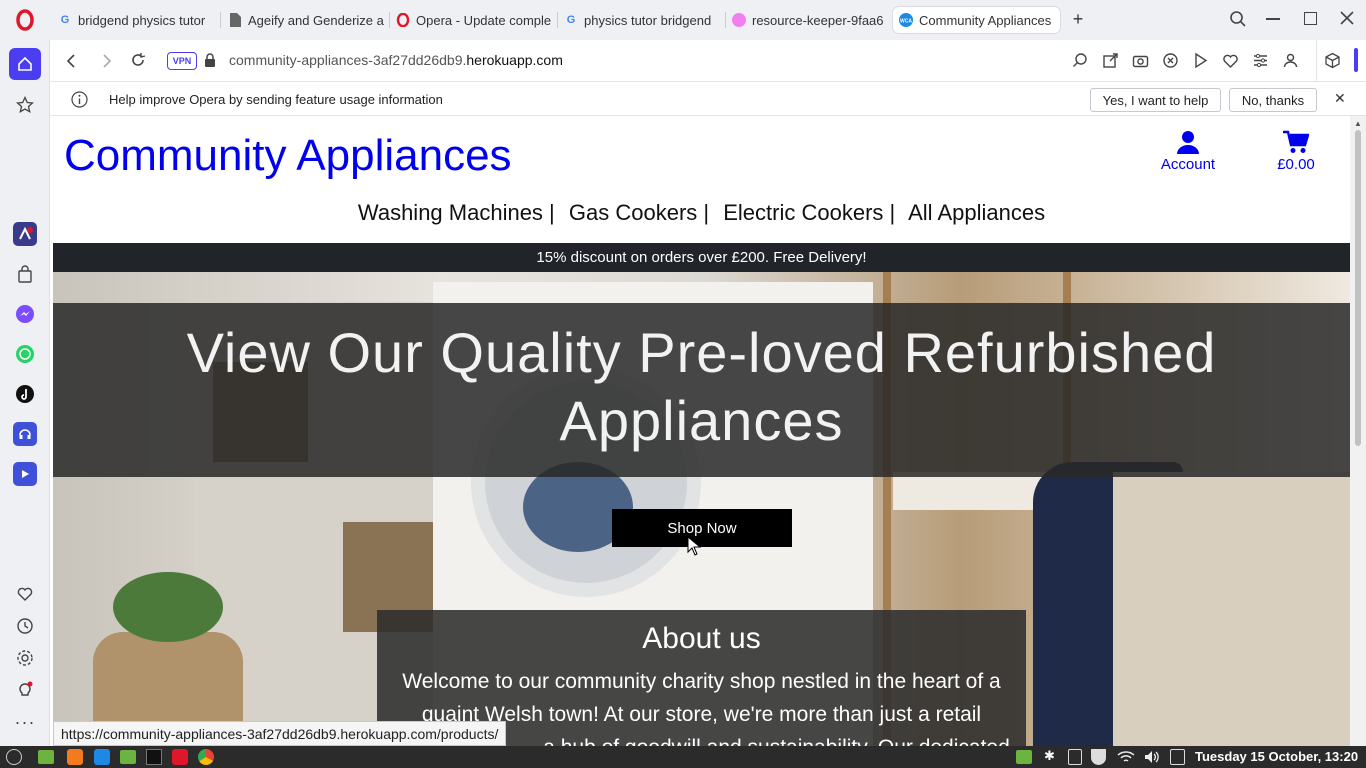 Image resolution: width=1366 pixels, height=768 pixels. Describe the element at coordinates (1260, 63) in the screenshot. I see `easy-setup-icon` at that location.